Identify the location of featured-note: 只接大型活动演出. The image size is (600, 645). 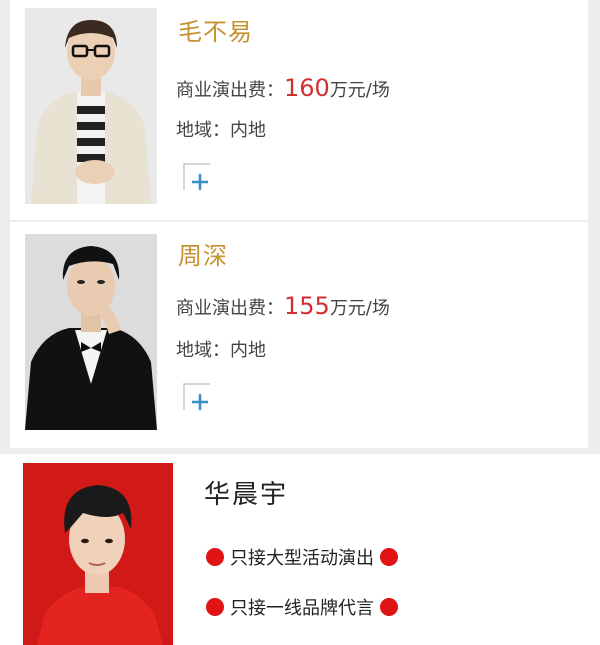
(302, 557).